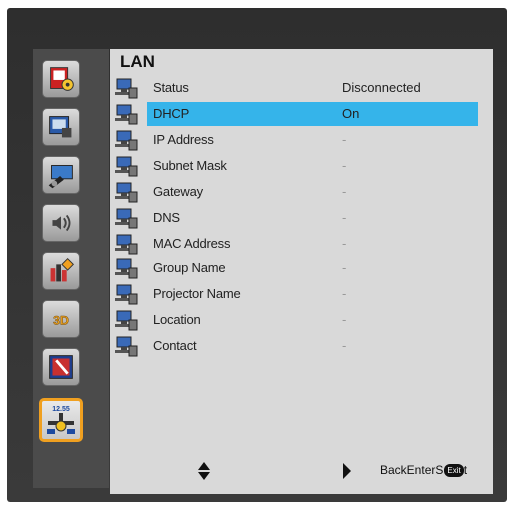  What do you see at coordinates (177, 319) in the screenshot?
I see `row-label: Location` at bounding box center [177, 319].